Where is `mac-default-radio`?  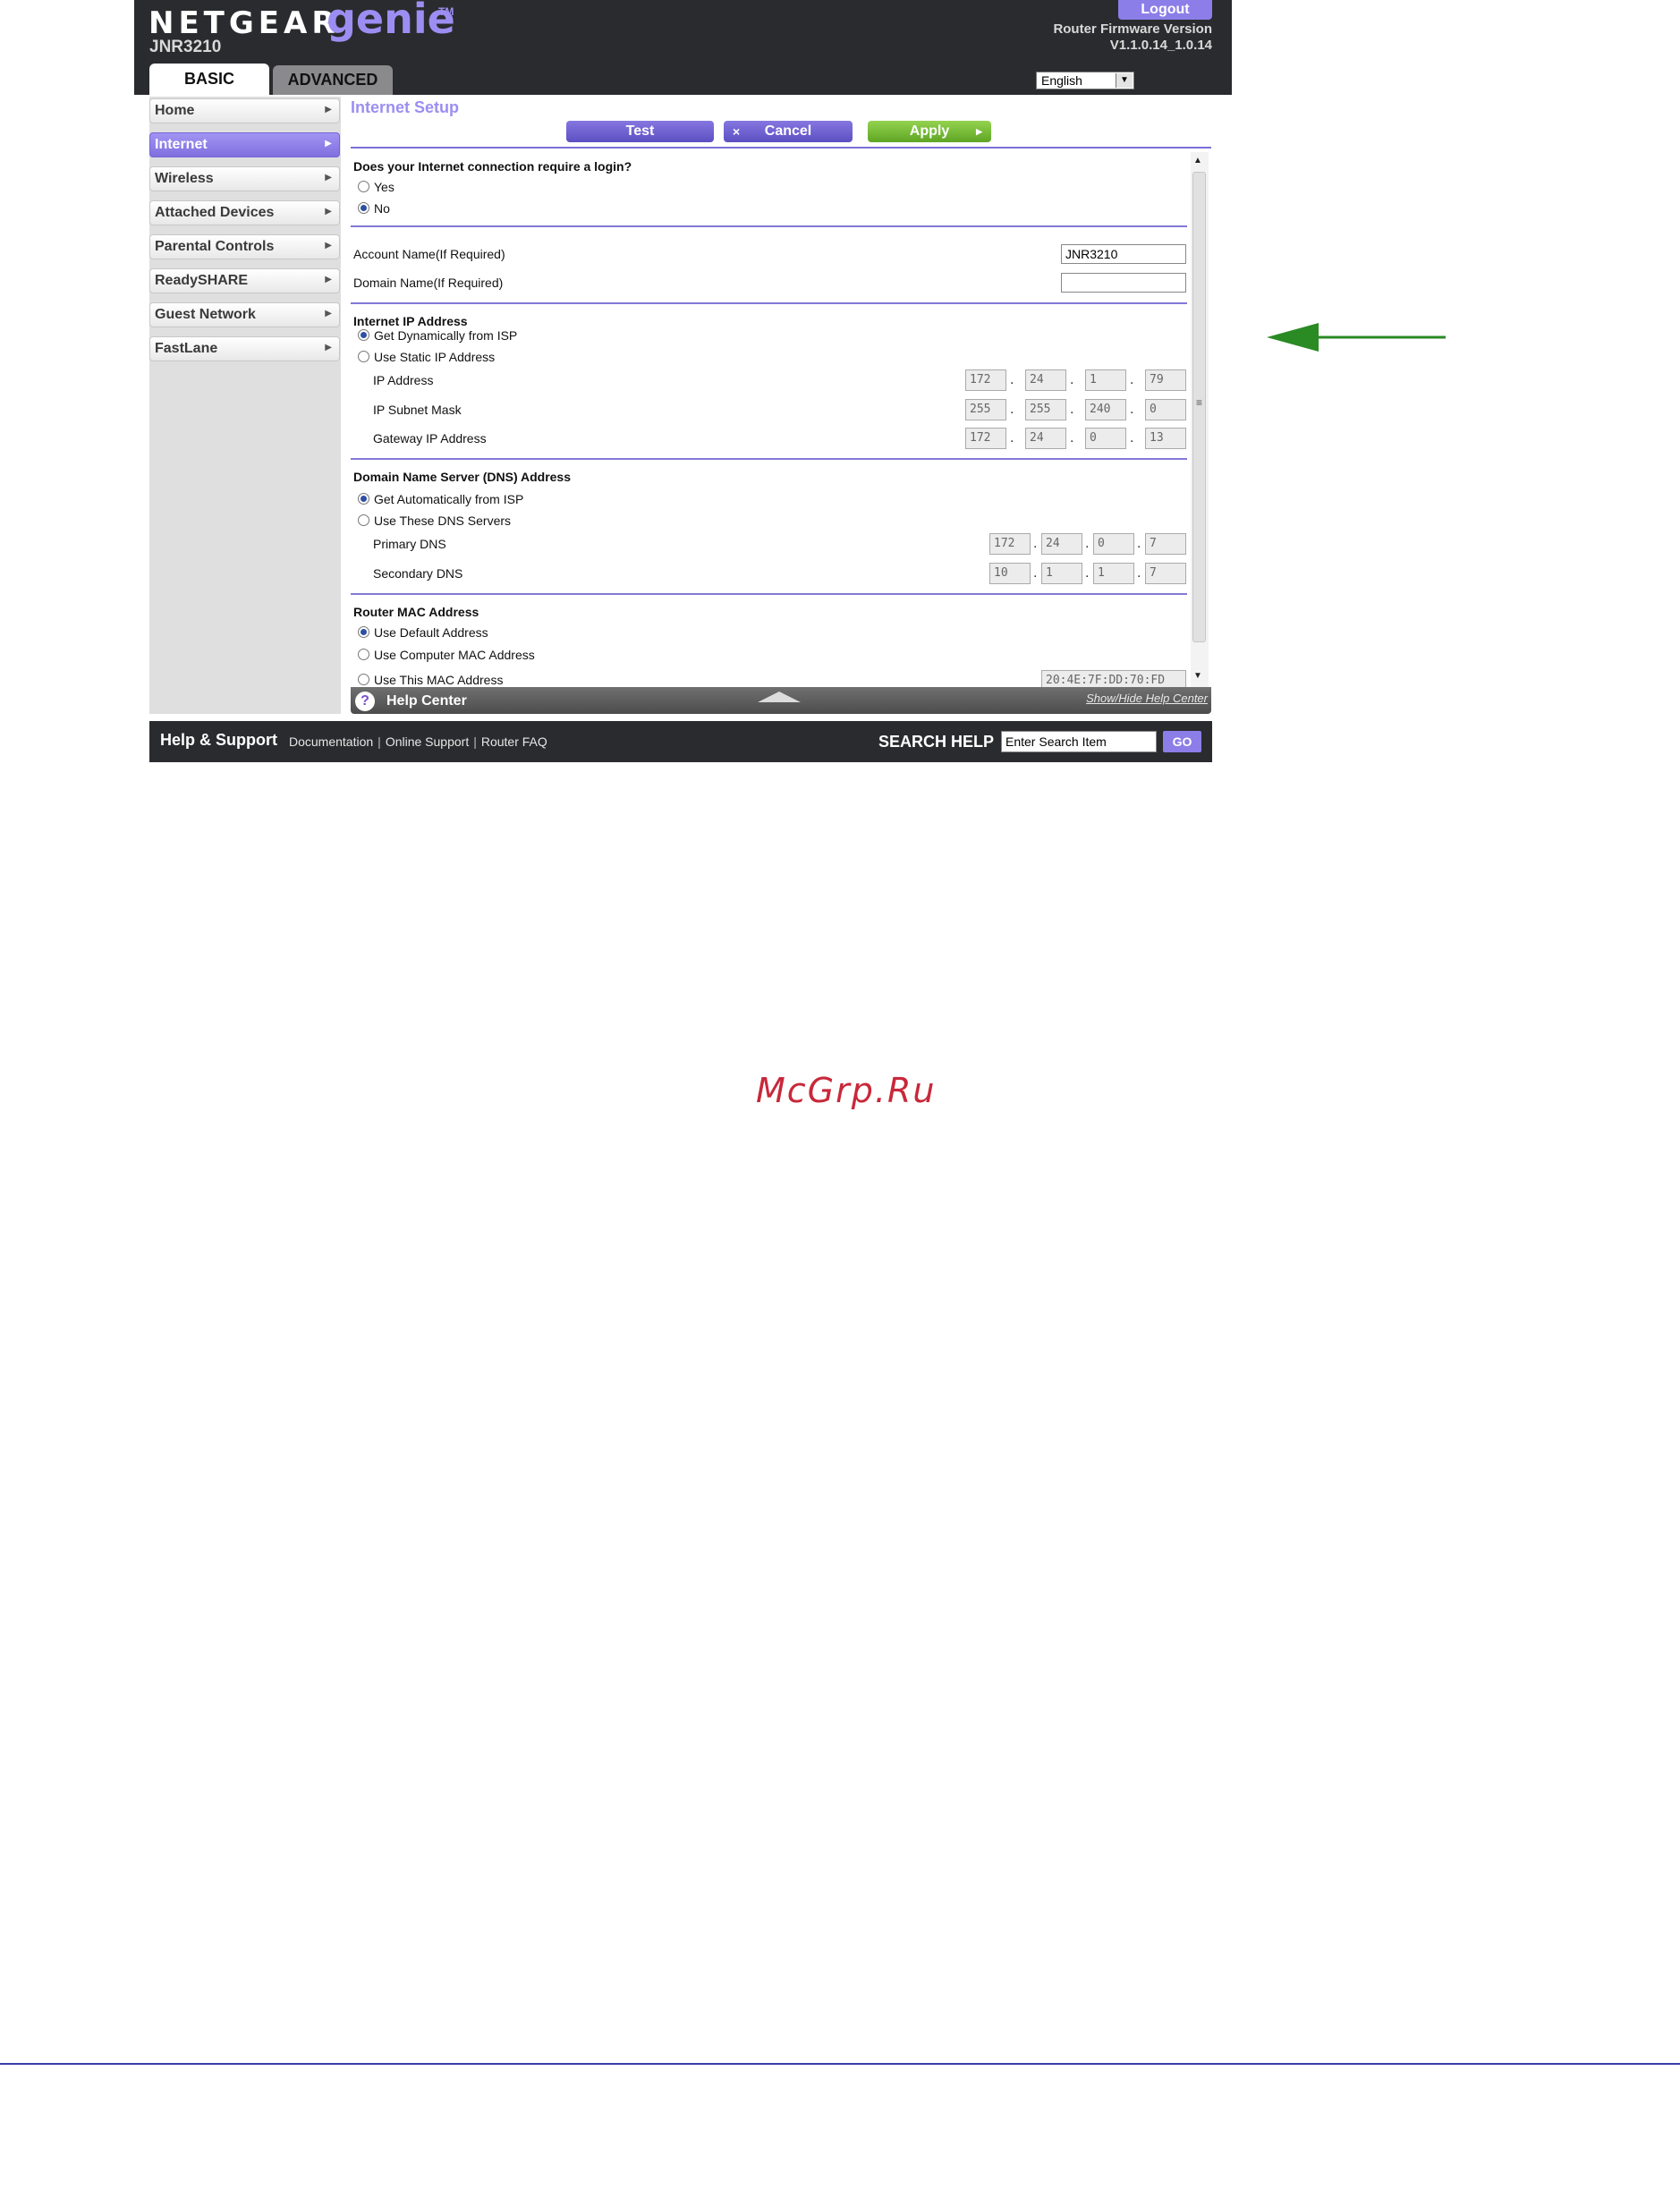 mac-default-radio is located at coordinates (363, 632).